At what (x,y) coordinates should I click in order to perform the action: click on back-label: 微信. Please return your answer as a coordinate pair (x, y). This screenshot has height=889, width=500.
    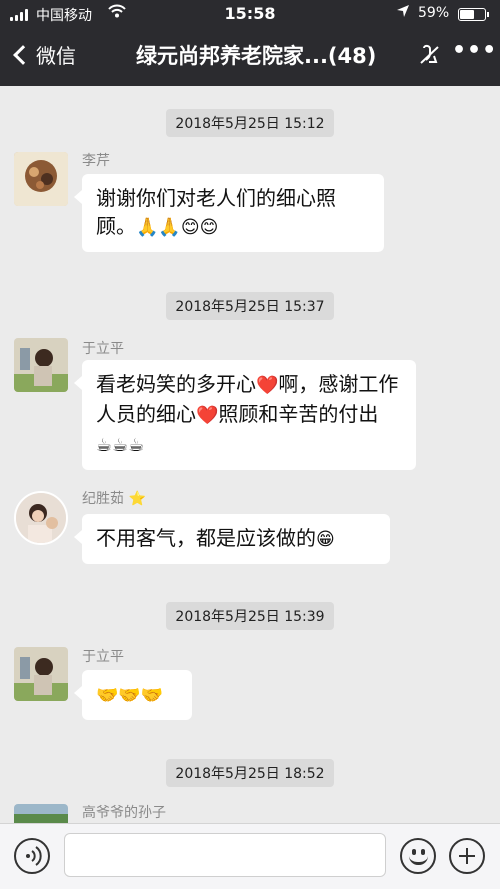
    Looking at the image, I should click on (56, 56).